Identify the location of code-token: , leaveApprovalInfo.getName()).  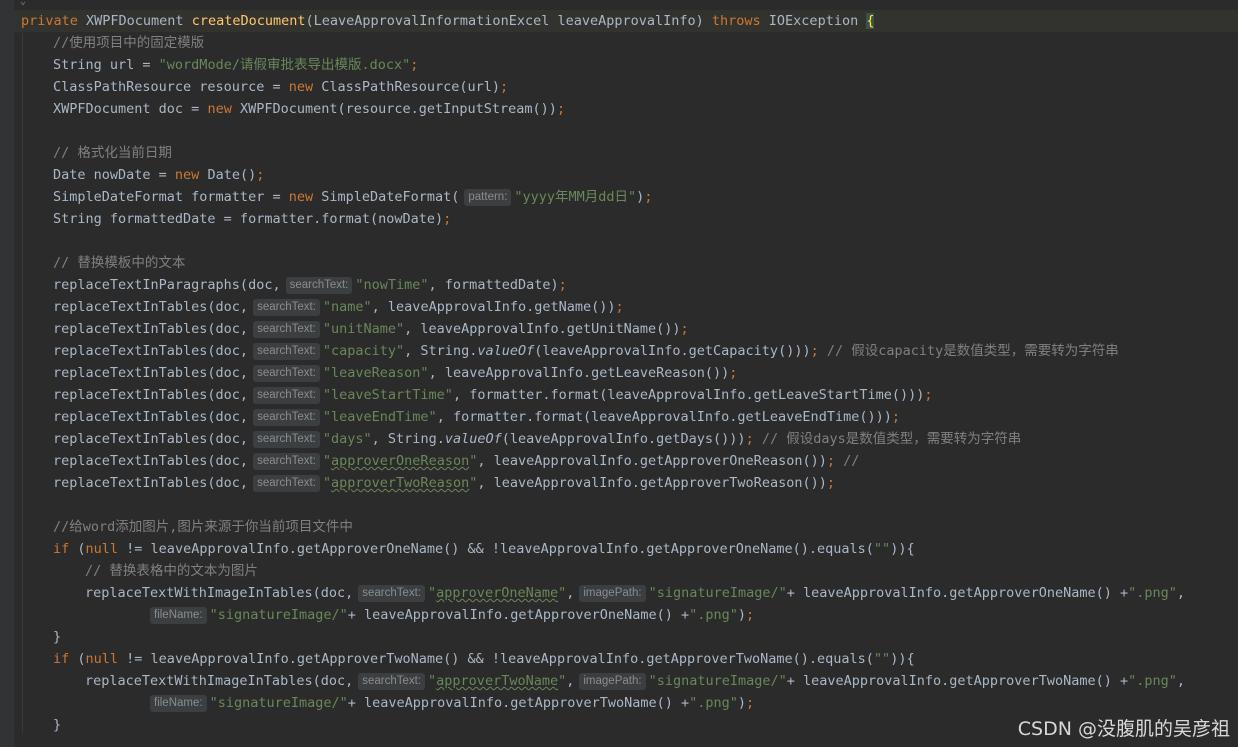
(493, 307).